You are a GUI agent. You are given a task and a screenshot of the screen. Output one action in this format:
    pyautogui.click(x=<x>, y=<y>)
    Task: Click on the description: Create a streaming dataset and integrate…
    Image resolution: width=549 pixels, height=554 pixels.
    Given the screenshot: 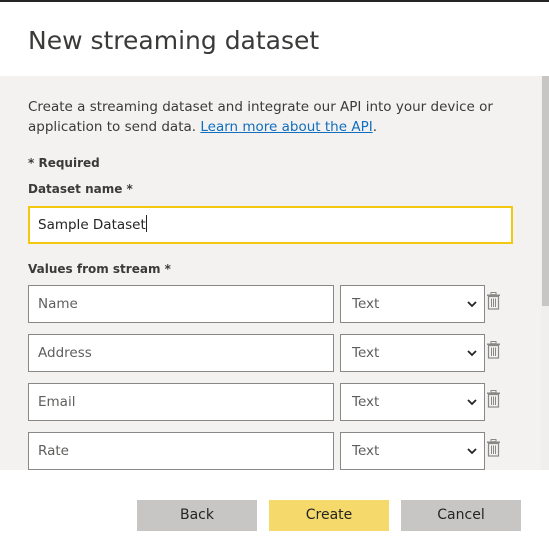 What is the action you would take?
    pyautogui.click(x=268, y=117)
    